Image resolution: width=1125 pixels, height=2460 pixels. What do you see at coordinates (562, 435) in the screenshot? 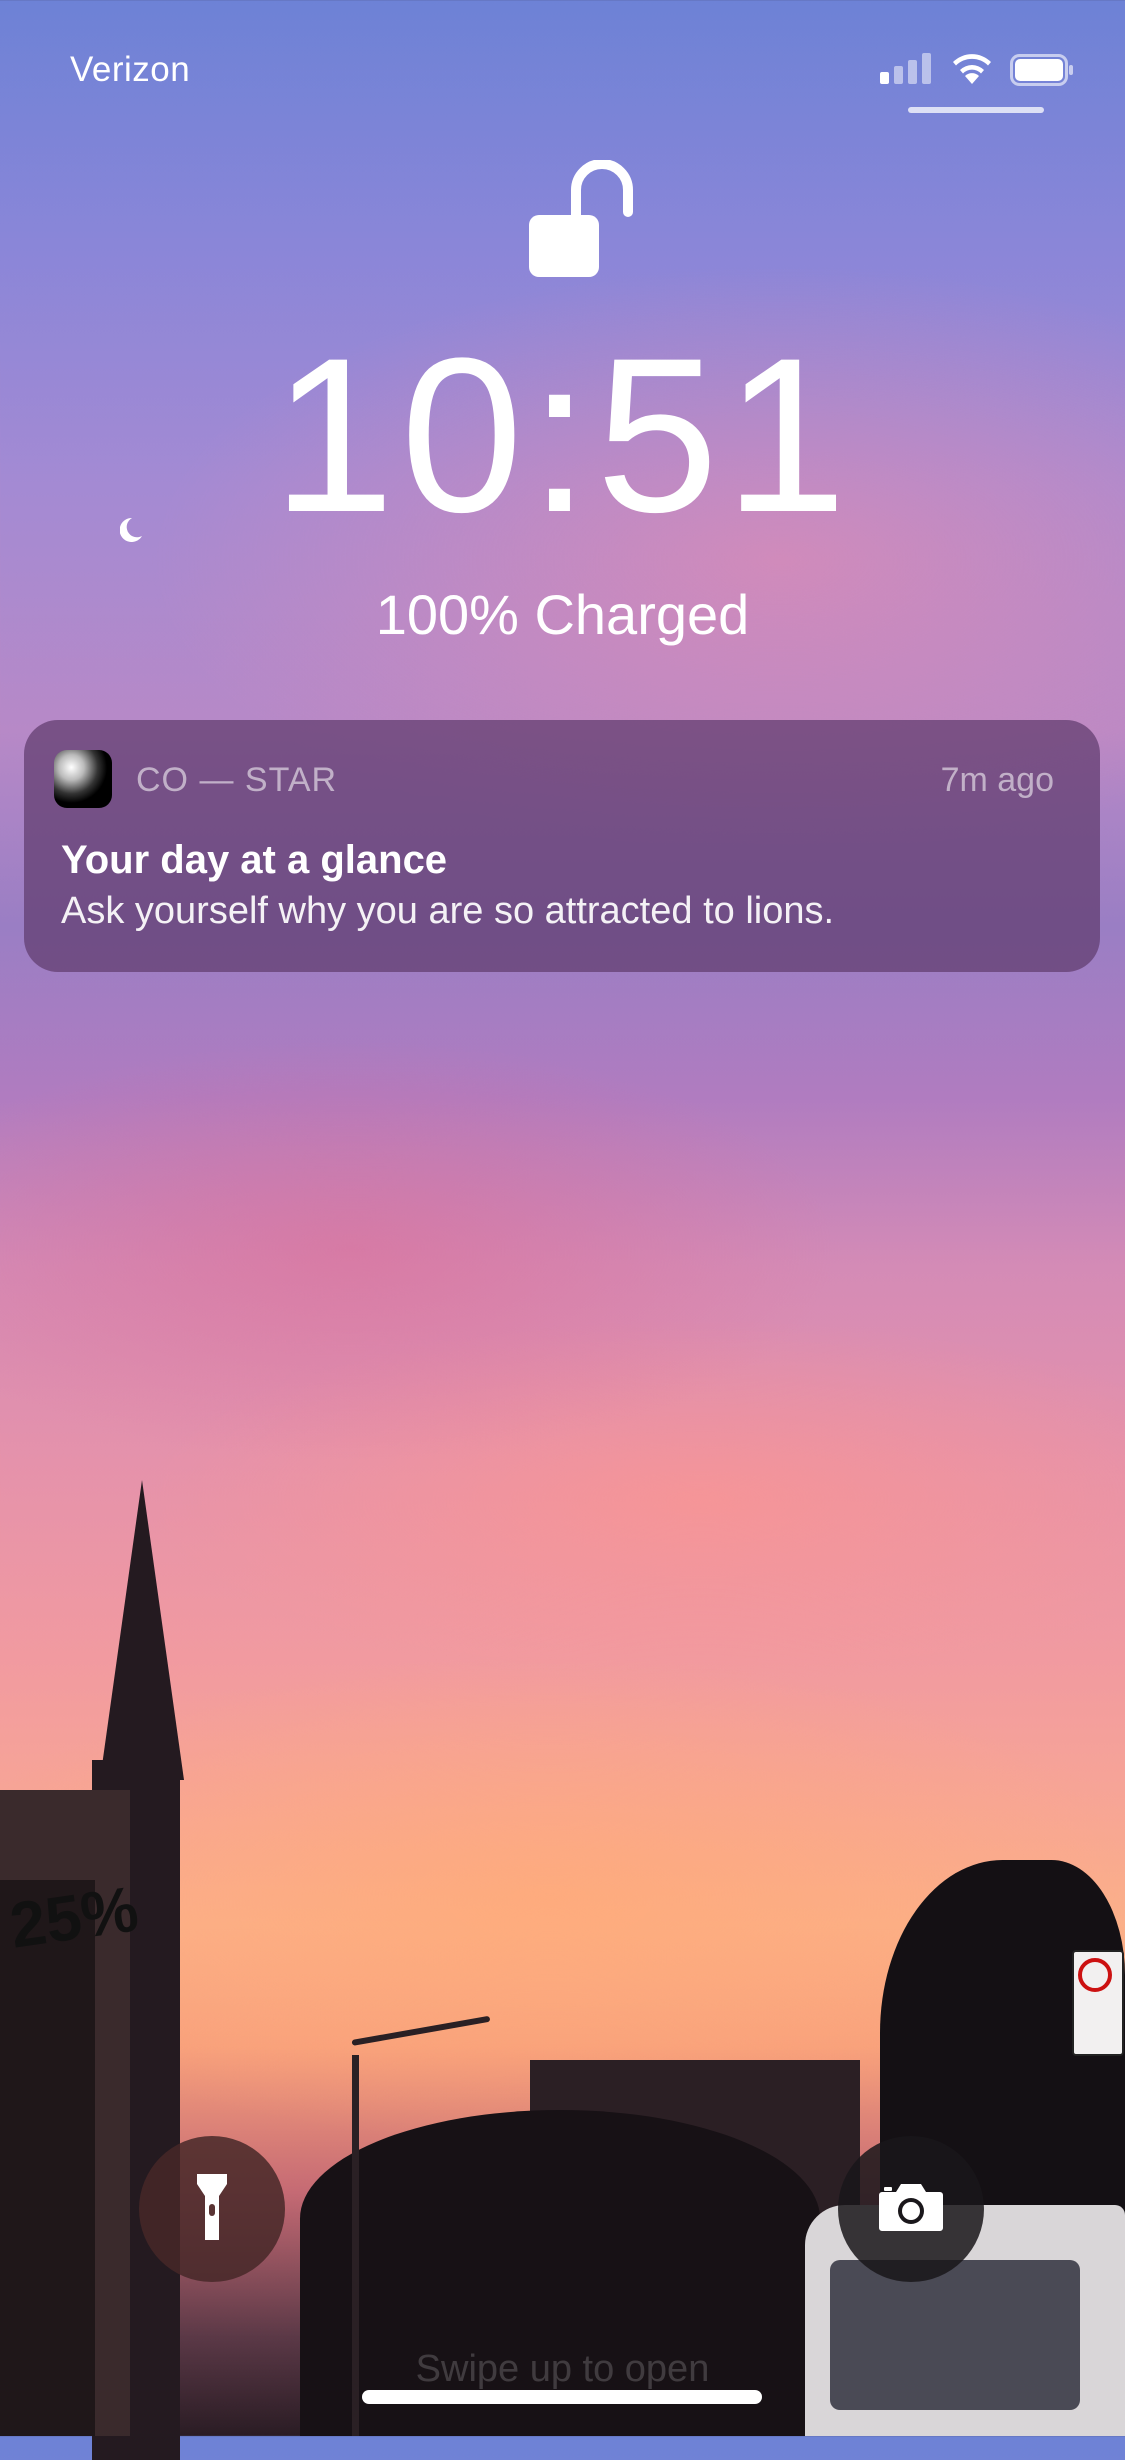
I see `clock-time: 10:51` at bounding box center [562, 435].